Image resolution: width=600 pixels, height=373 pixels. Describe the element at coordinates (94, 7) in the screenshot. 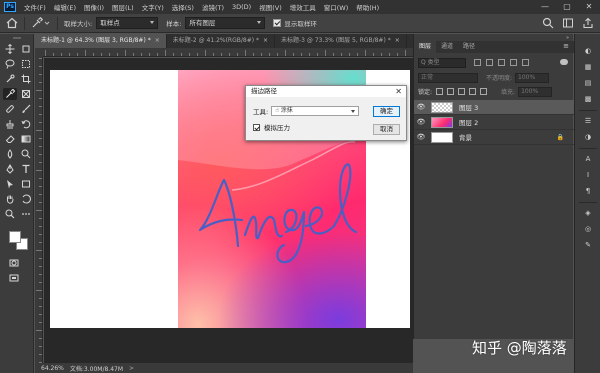

I see `menu-image: 图像(I)` at that location.